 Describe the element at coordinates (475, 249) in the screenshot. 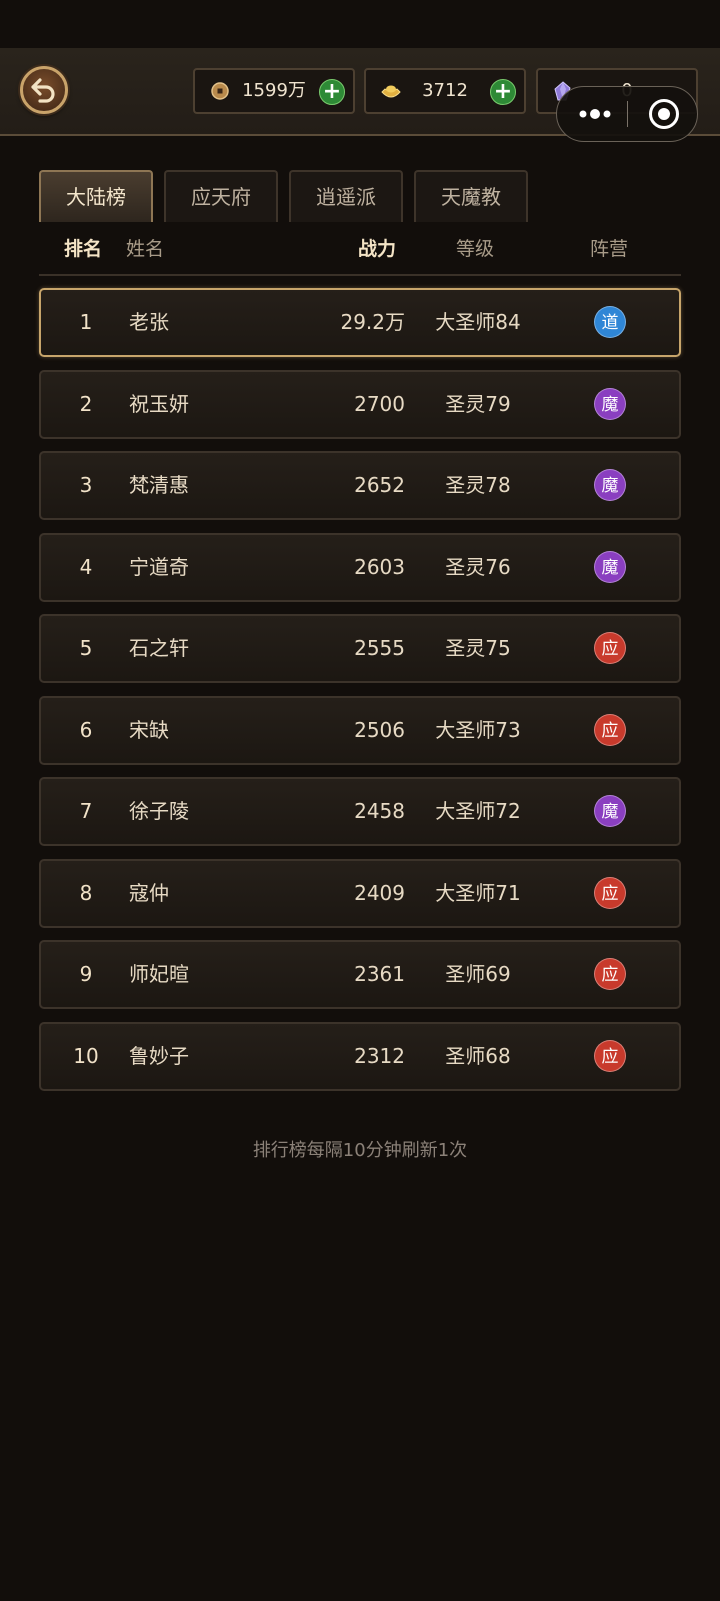

I see `header-level: 等级` at that location.